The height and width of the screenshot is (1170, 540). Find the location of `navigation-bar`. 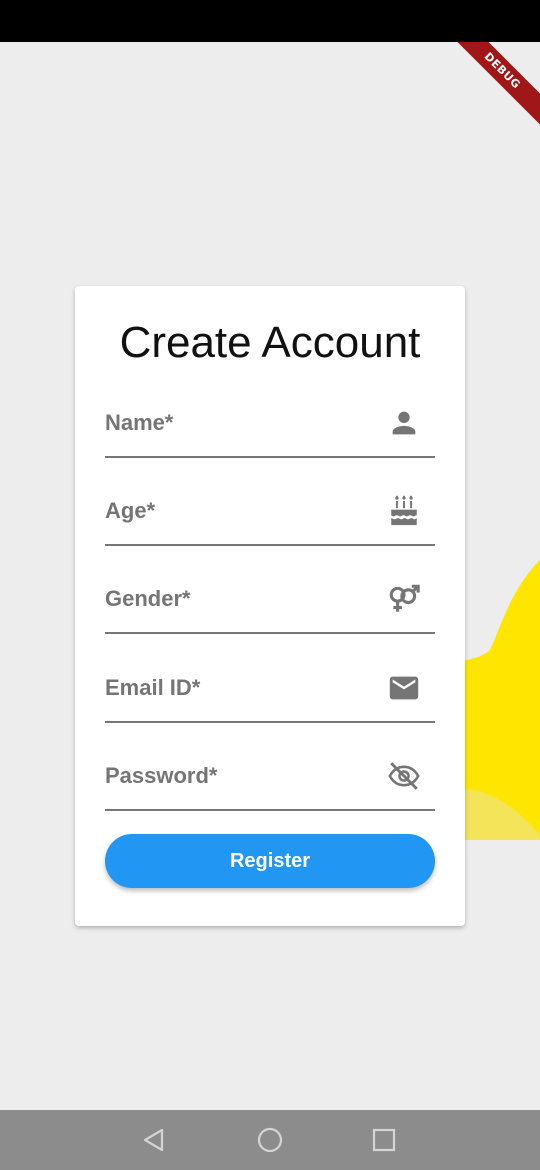

navigation-bar is located at coordinates (270, 1140).